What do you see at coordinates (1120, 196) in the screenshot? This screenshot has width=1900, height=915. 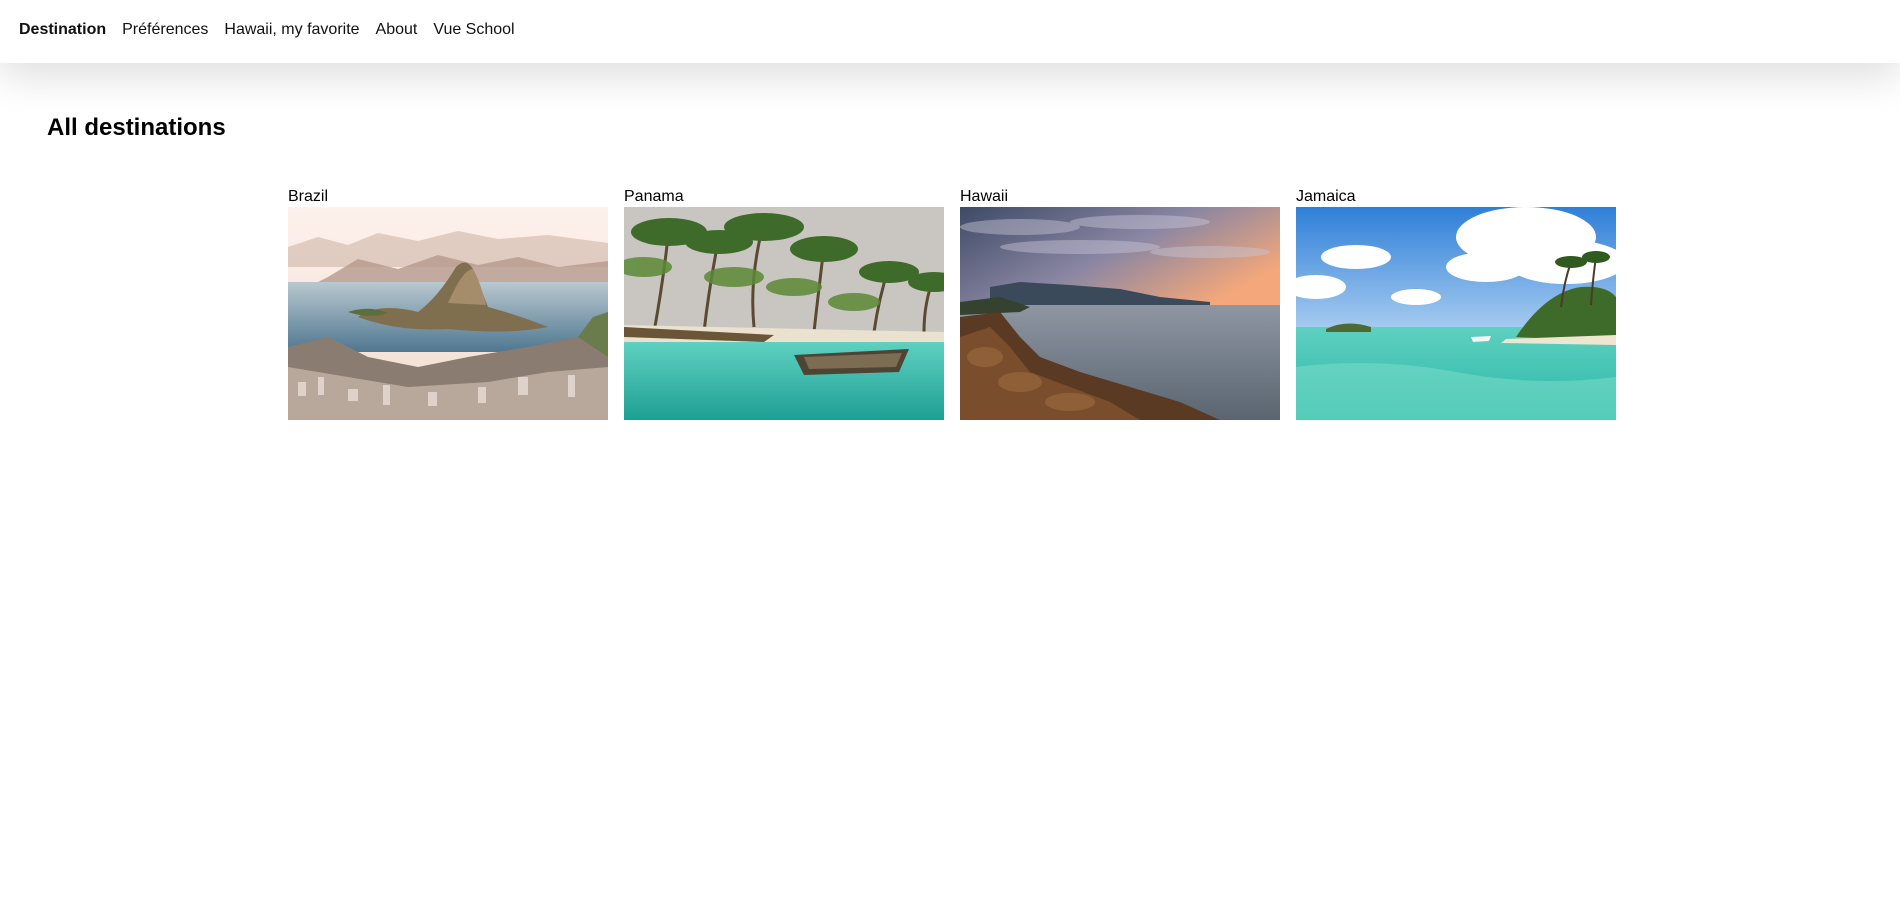 I see `destination-name: Hawaii` at bounding box center [1120, 196].